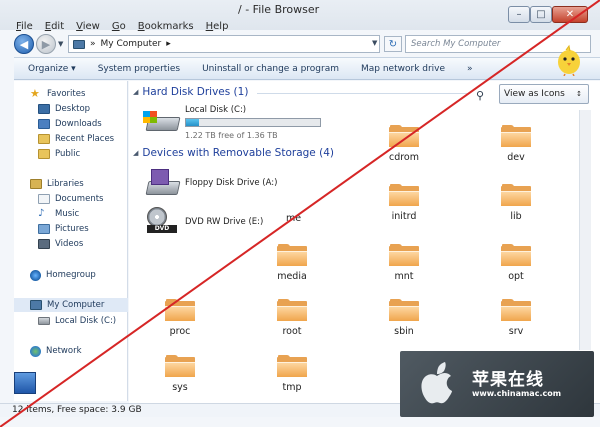 This screenshot has height=427, width=600. I want to click on path-root-chevron: », so click(93, 44).